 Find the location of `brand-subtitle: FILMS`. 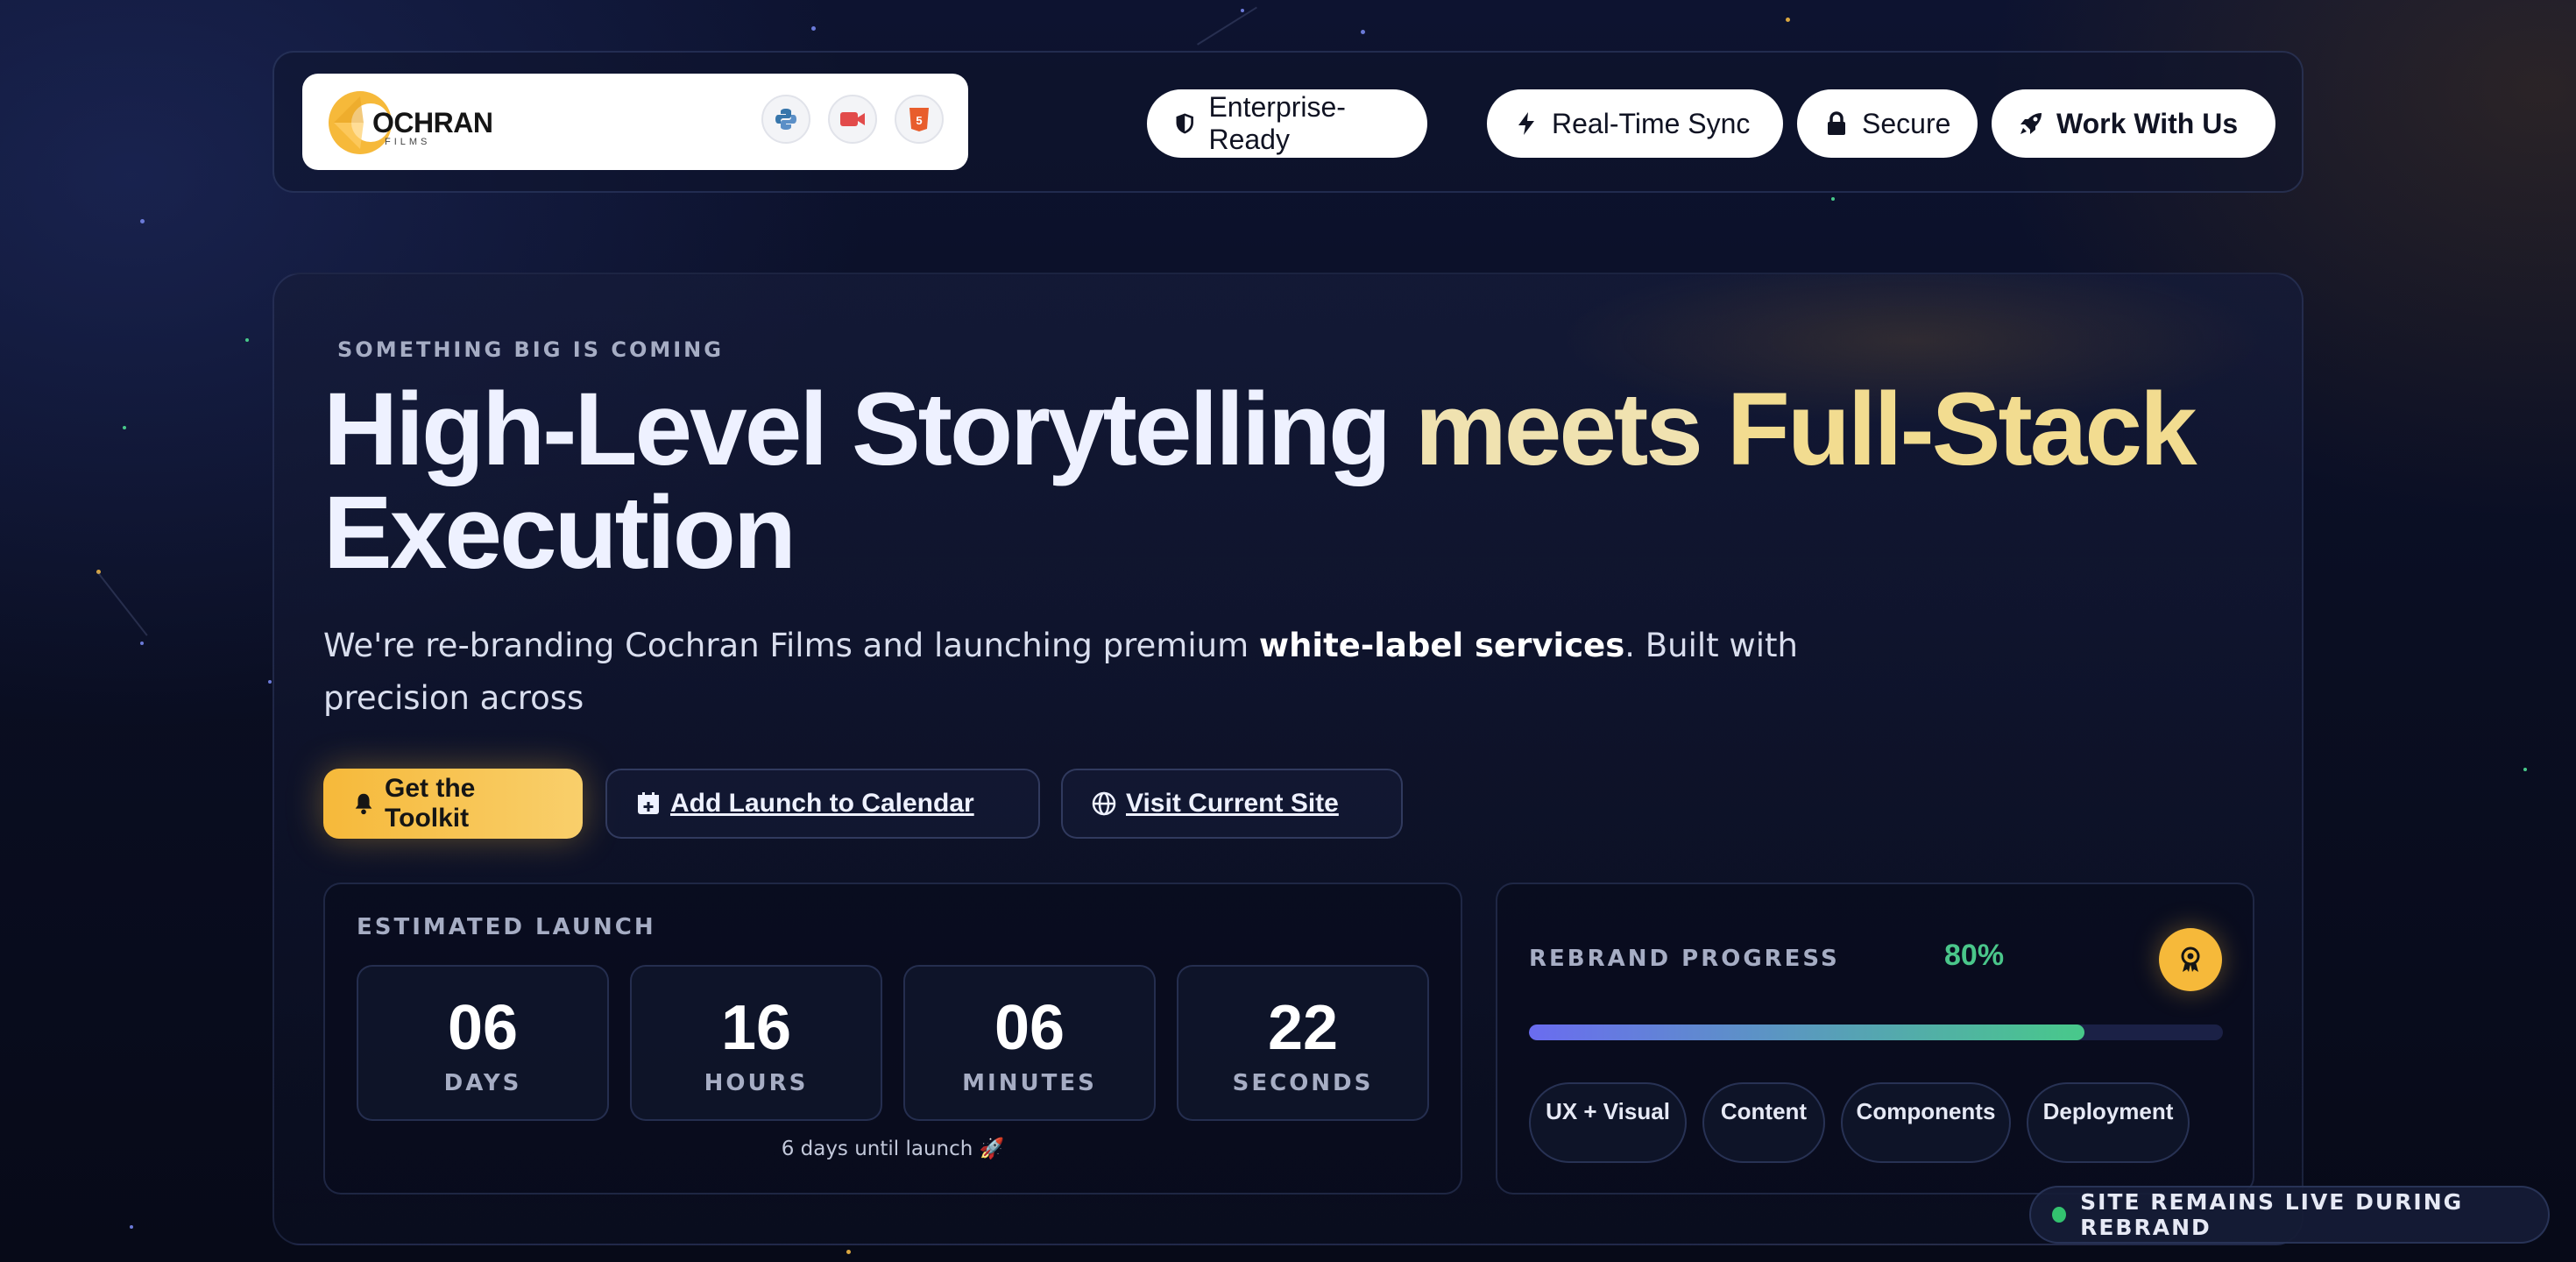

brand-subtitle: FILMS is located at coordinates (408, 142).